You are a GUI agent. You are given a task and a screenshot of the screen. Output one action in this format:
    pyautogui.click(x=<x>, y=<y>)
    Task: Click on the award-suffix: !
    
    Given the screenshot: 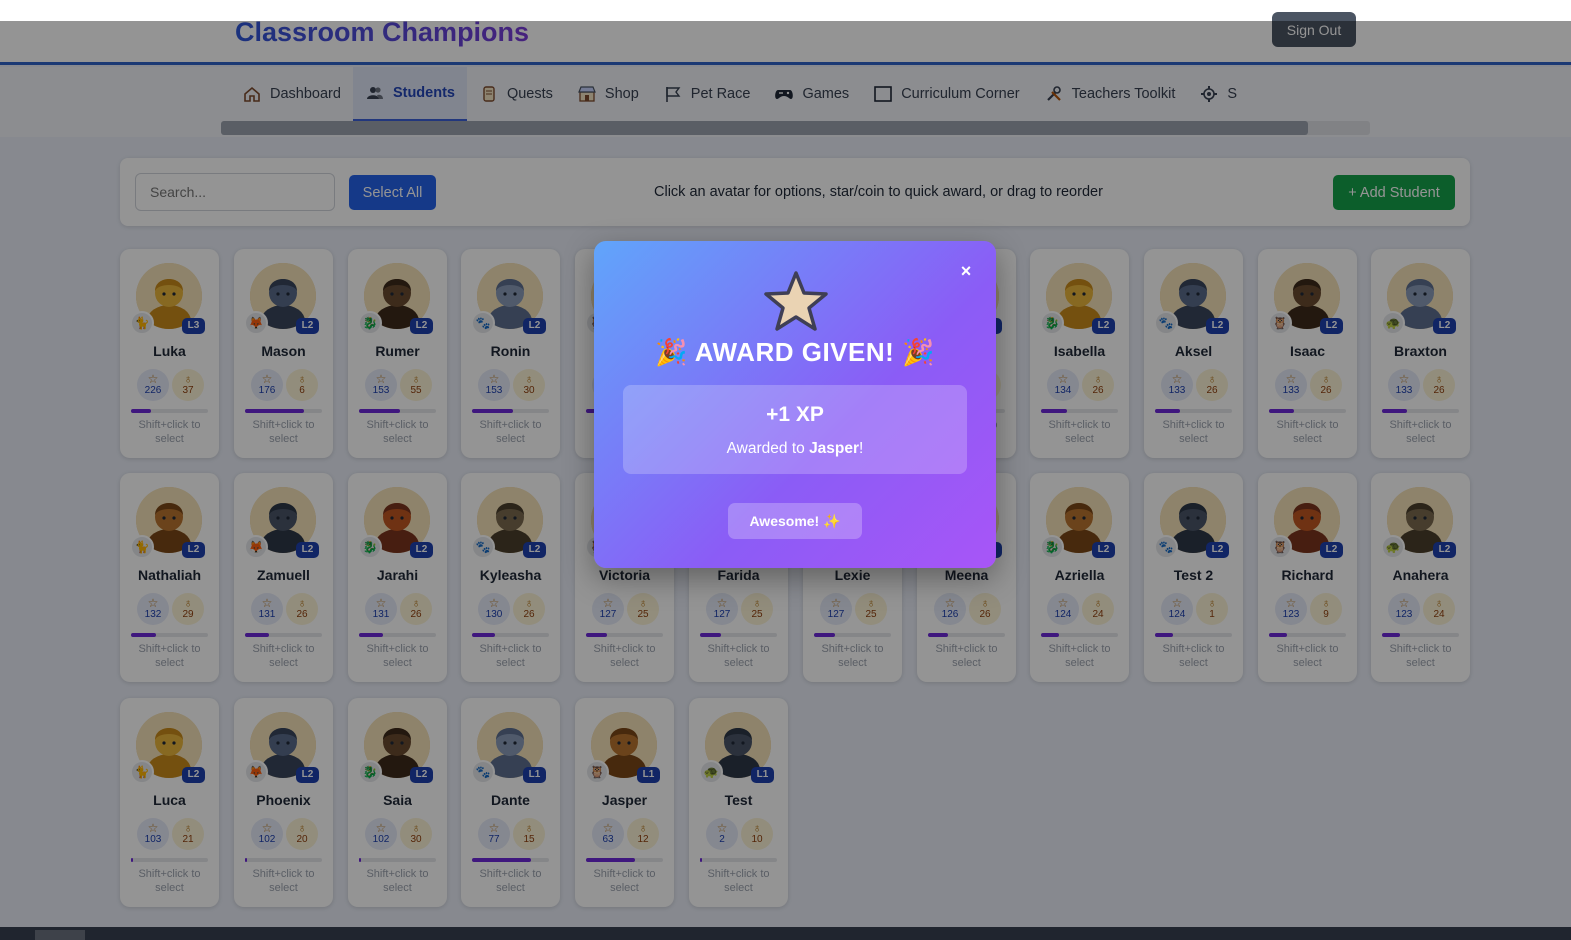 What is the action you would take?
    pyautogui.click(x=861, y=448)
    